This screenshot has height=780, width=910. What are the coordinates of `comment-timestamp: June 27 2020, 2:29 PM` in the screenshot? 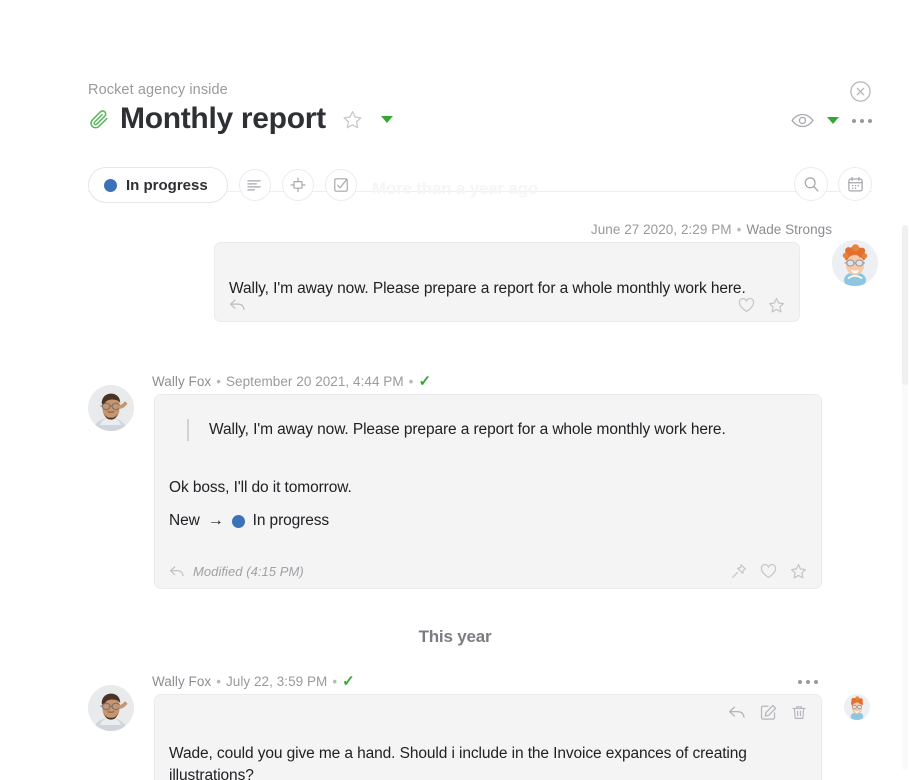 It's located at (661, 229).